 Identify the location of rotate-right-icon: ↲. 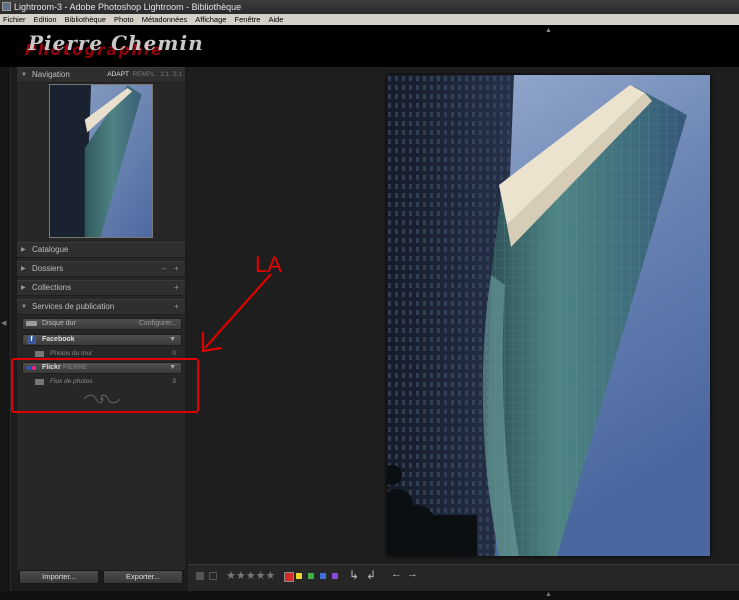
(371, 575).